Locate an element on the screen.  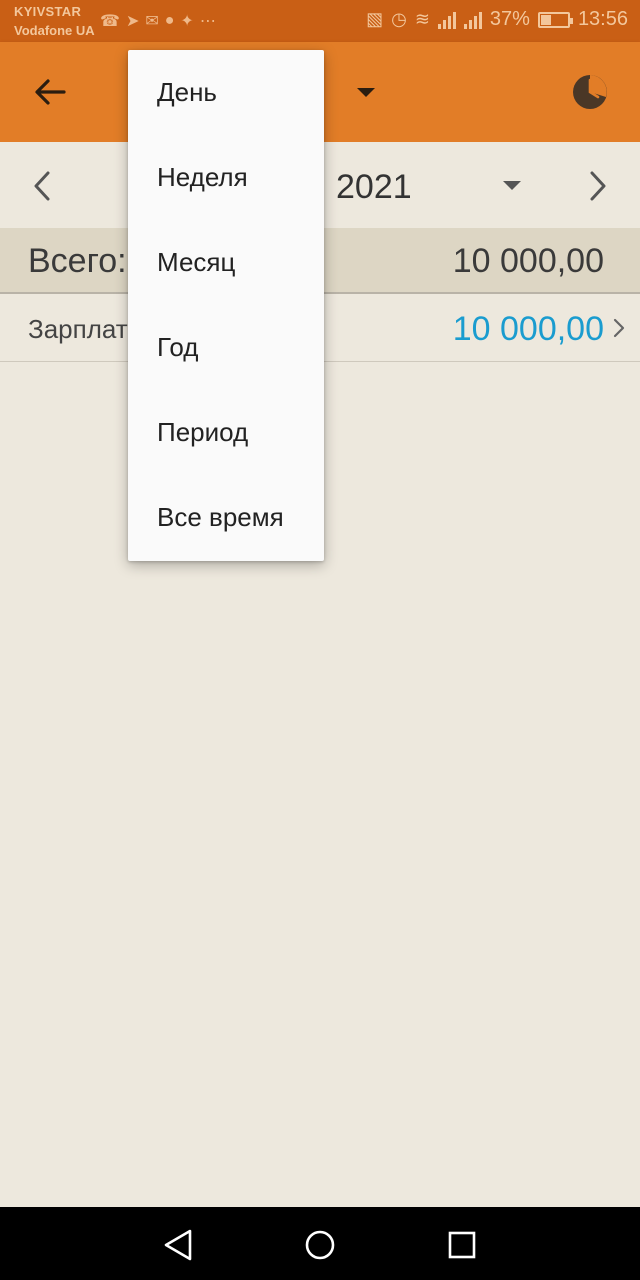
app-icon: ● is located at coordinates (169, 20).